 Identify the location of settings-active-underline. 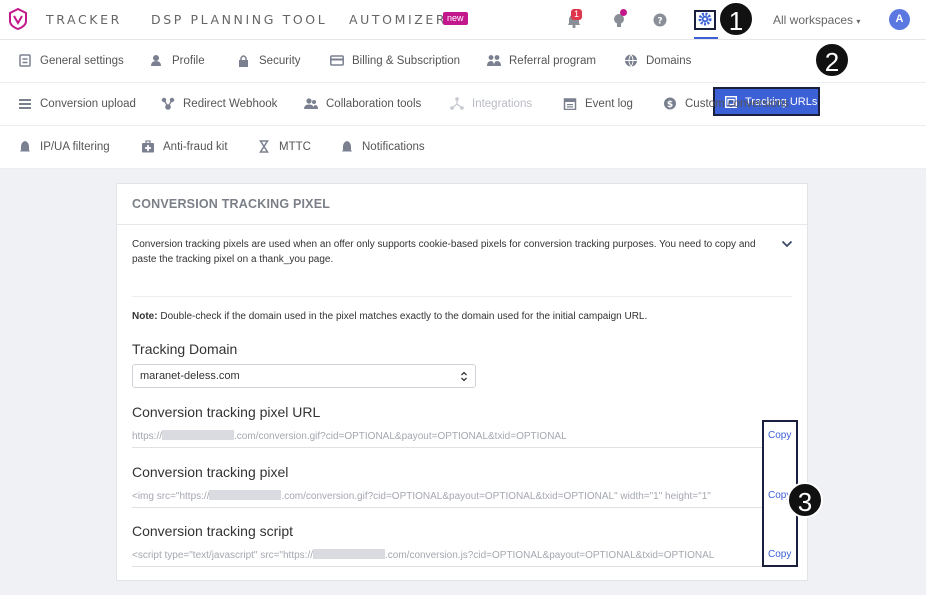
(706, 38).